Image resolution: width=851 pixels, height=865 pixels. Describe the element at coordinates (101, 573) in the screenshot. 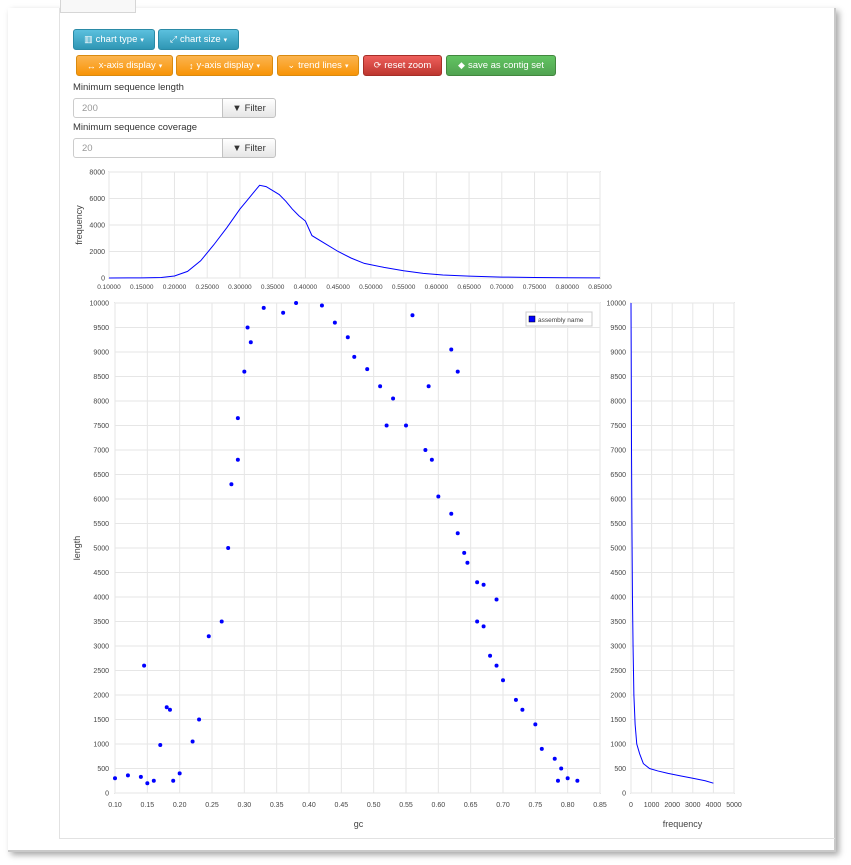

I see `scatter-y-tick-label: 4500` at that location.